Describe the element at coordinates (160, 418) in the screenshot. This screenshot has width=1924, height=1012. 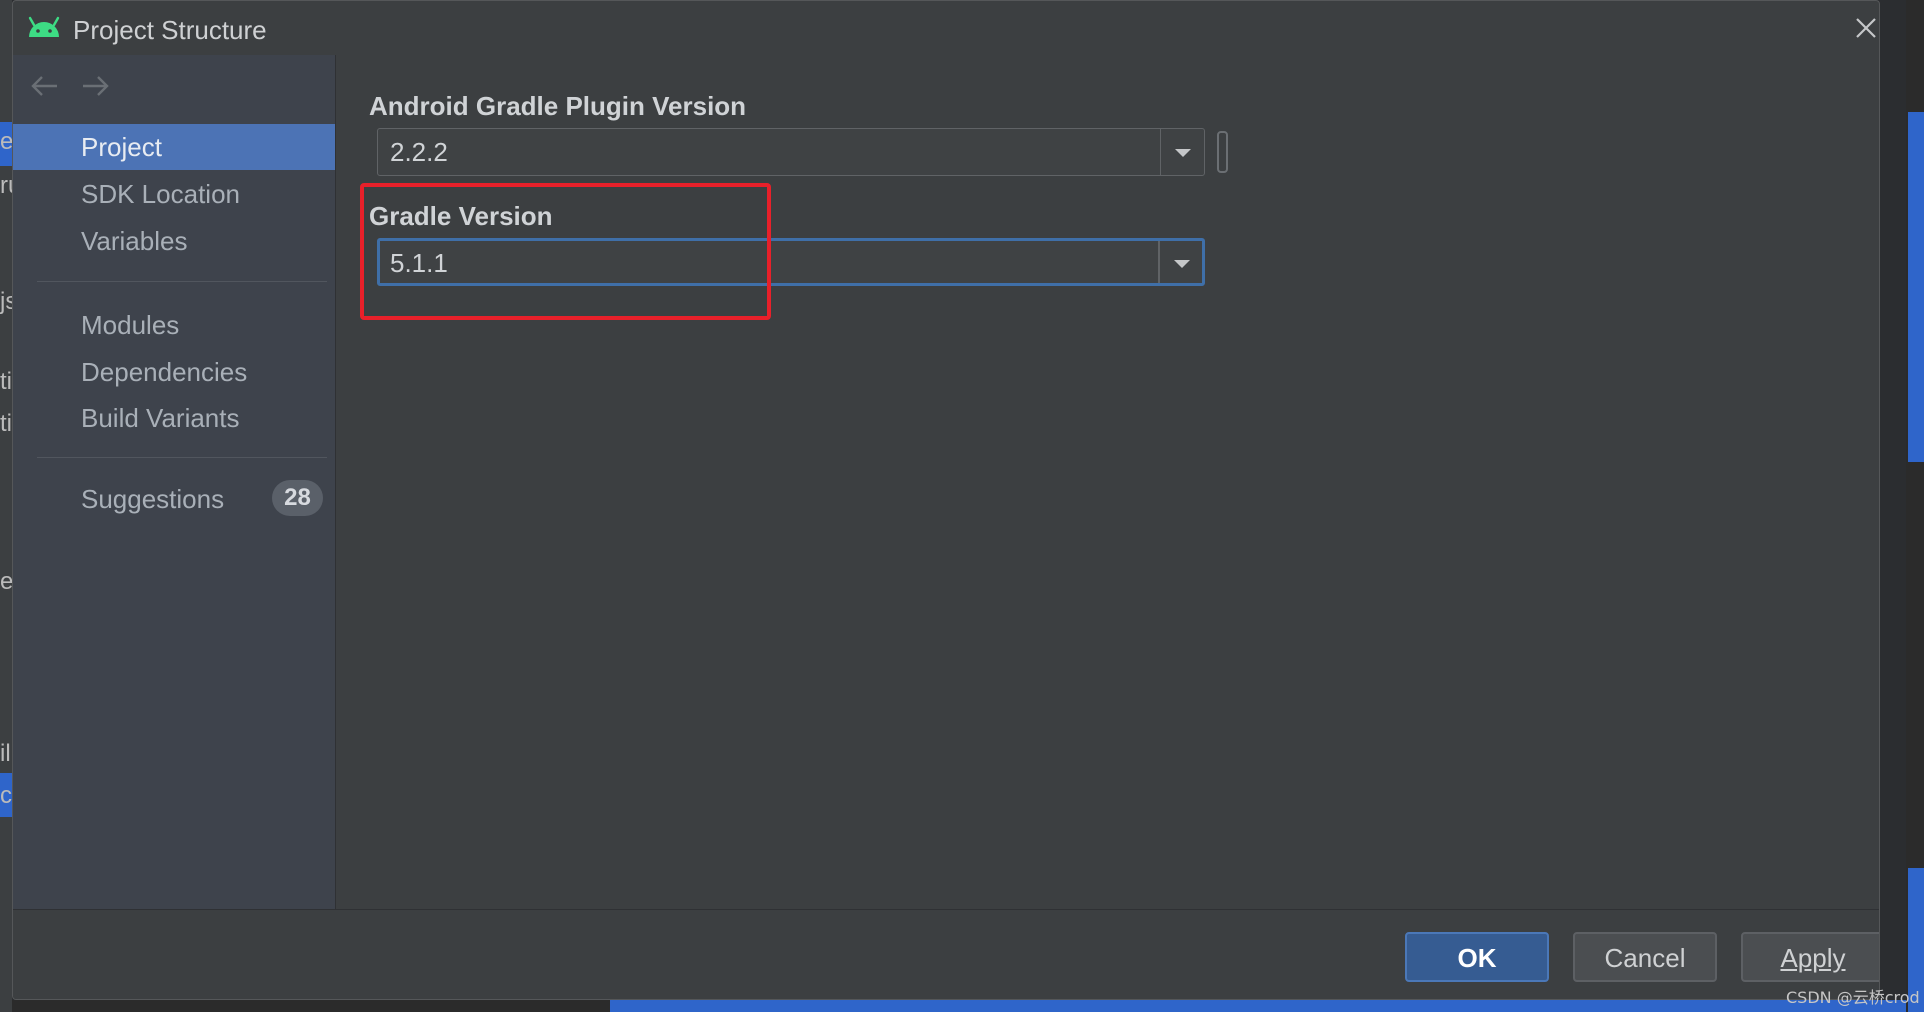
I see `sidebar-item-label: Build Variants` at that location.